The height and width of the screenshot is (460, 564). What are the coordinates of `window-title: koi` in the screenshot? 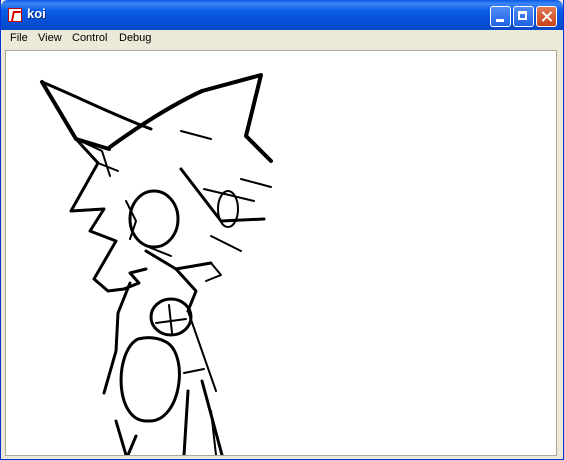 It's located at (36, 13).